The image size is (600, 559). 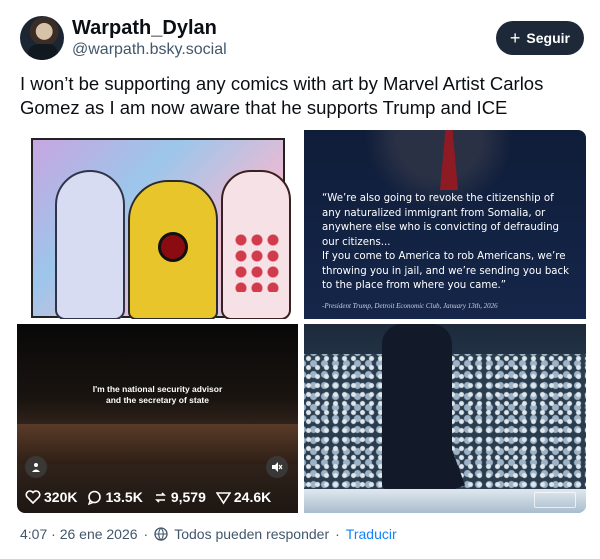 What do you see at coordinates (157, 389) in the screenshot?
I see `video-caption-line-1: I'm the national security advisor` at bounding box center [157, 389].